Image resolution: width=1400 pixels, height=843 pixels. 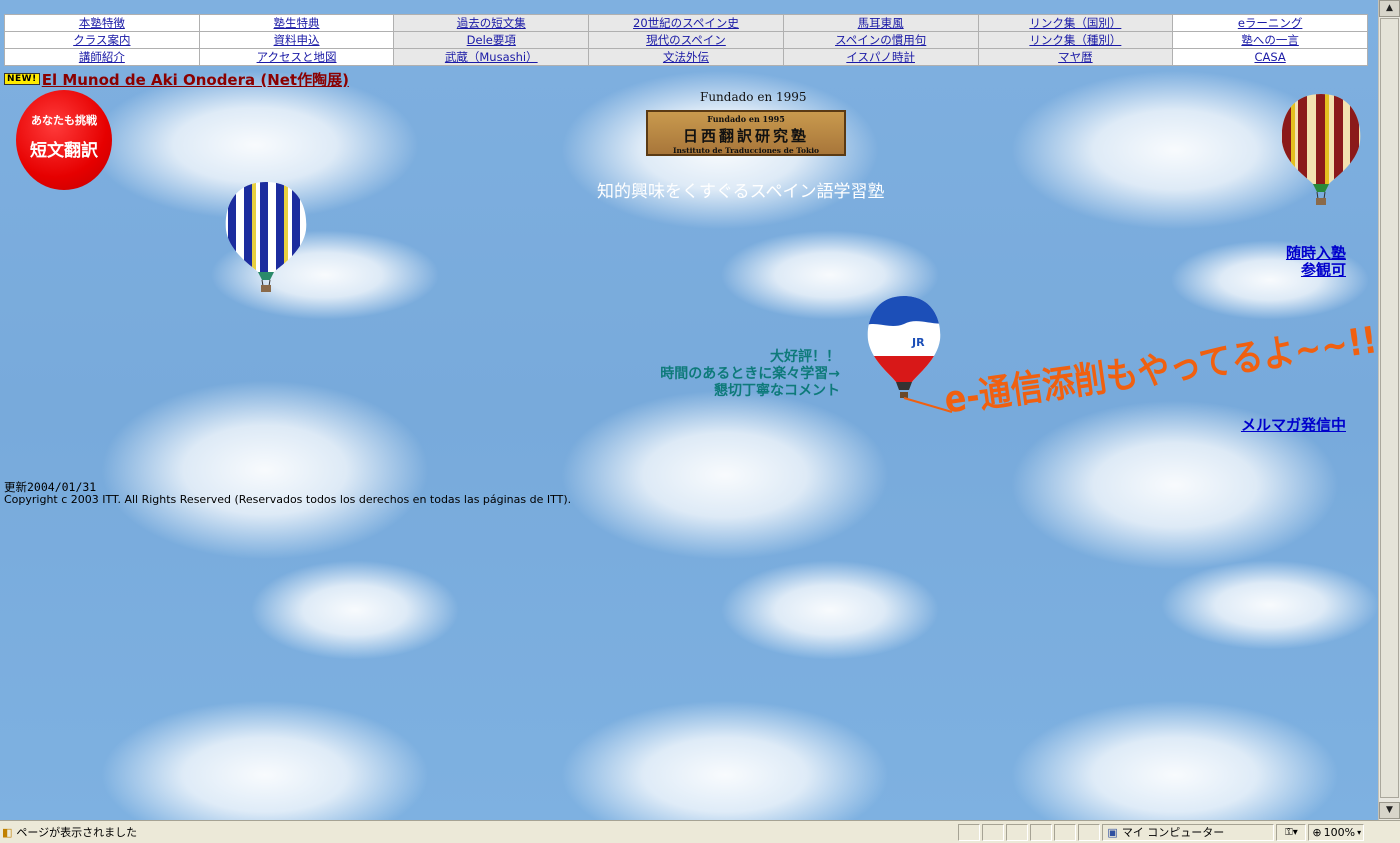 I want to click on nav-link-bajitoufuu: 馬耳東風, so click(x=881, y=23).